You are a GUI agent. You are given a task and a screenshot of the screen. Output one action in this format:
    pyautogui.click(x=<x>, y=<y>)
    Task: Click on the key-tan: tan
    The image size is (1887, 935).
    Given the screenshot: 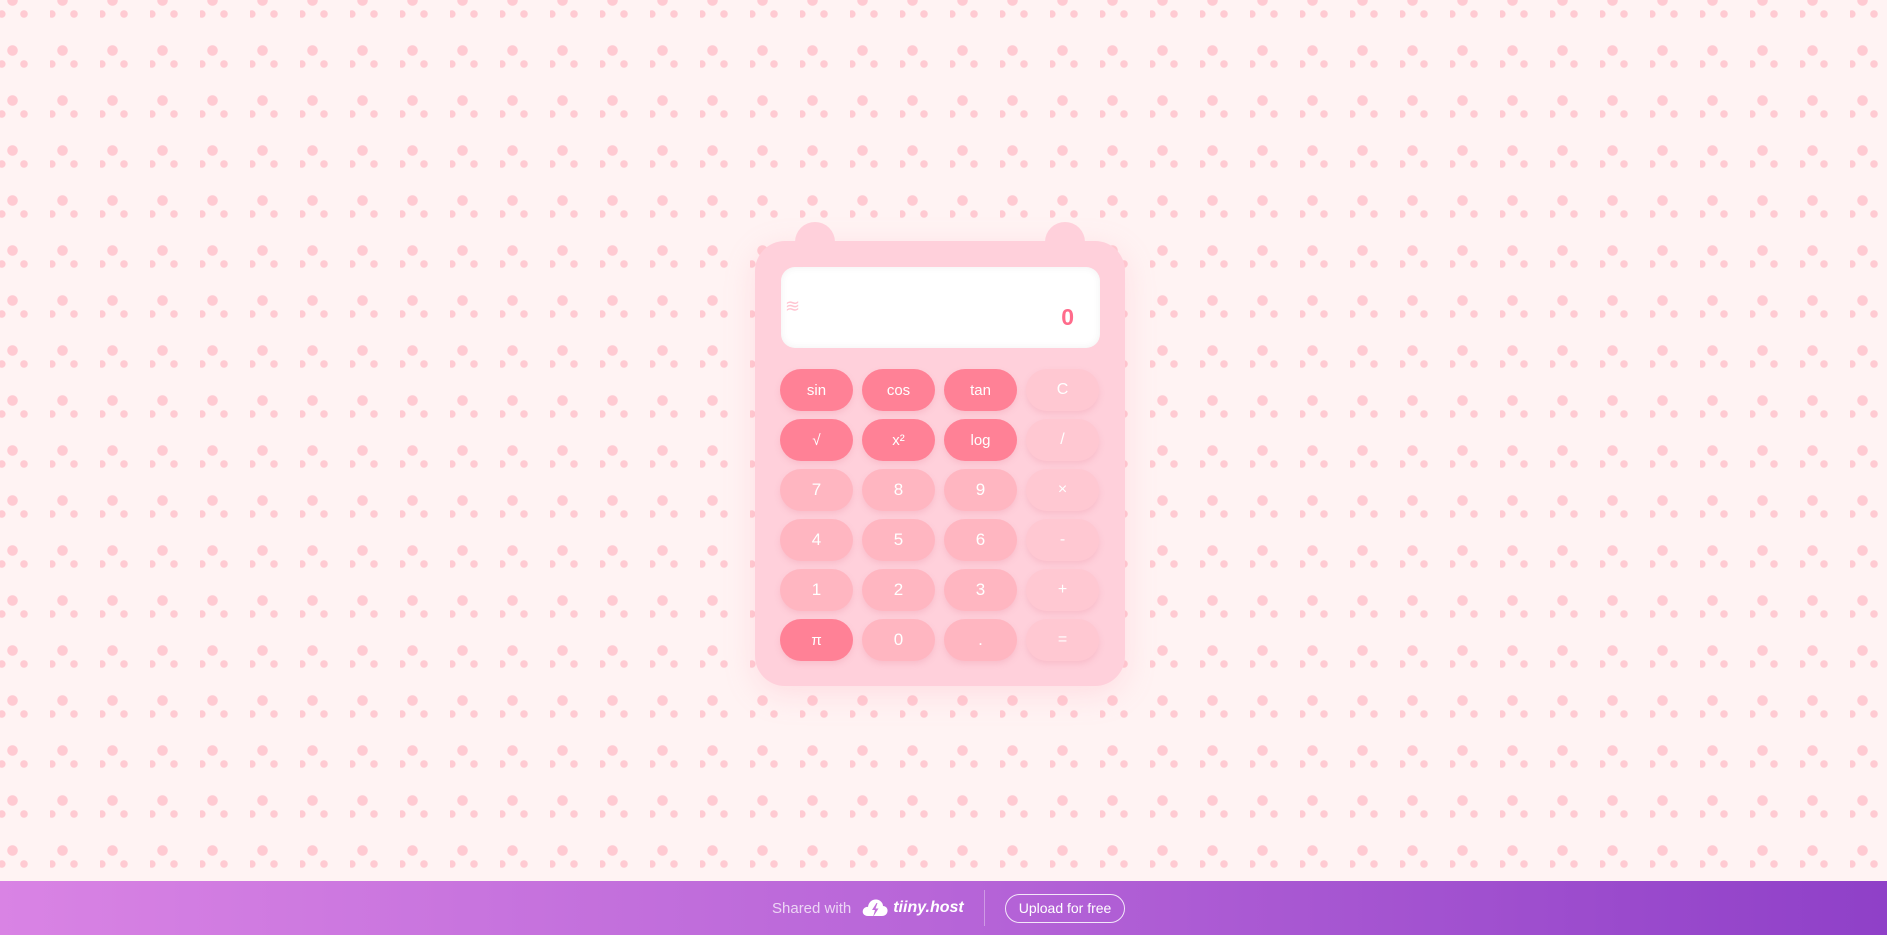 What is the action you would take?
    pyautogui.click(x=980, y=390)
    